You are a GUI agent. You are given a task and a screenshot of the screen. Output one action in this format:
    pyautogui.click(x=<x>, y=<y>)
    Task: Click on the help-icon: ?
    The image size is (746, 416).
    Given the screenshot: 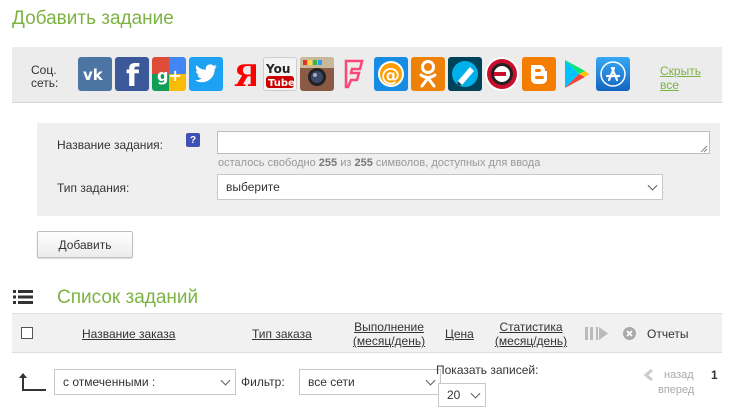 What is the action you would take?
    pyautogui.click(x=193, y=140)
    